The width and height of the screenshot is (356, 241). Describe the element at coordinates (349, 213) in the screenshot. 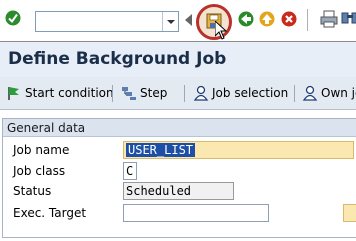

I see `exec-target-side-field` at that location.